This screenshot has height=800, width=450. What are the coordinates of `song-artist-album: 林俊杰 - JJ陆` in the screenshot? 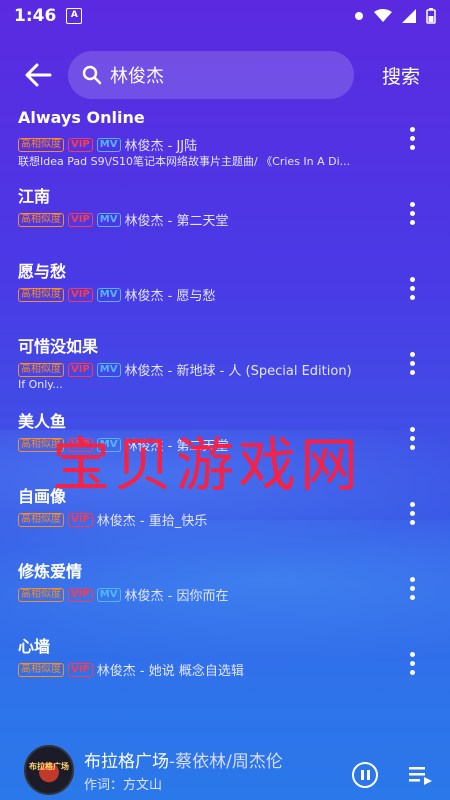 It's located at (161, 146).